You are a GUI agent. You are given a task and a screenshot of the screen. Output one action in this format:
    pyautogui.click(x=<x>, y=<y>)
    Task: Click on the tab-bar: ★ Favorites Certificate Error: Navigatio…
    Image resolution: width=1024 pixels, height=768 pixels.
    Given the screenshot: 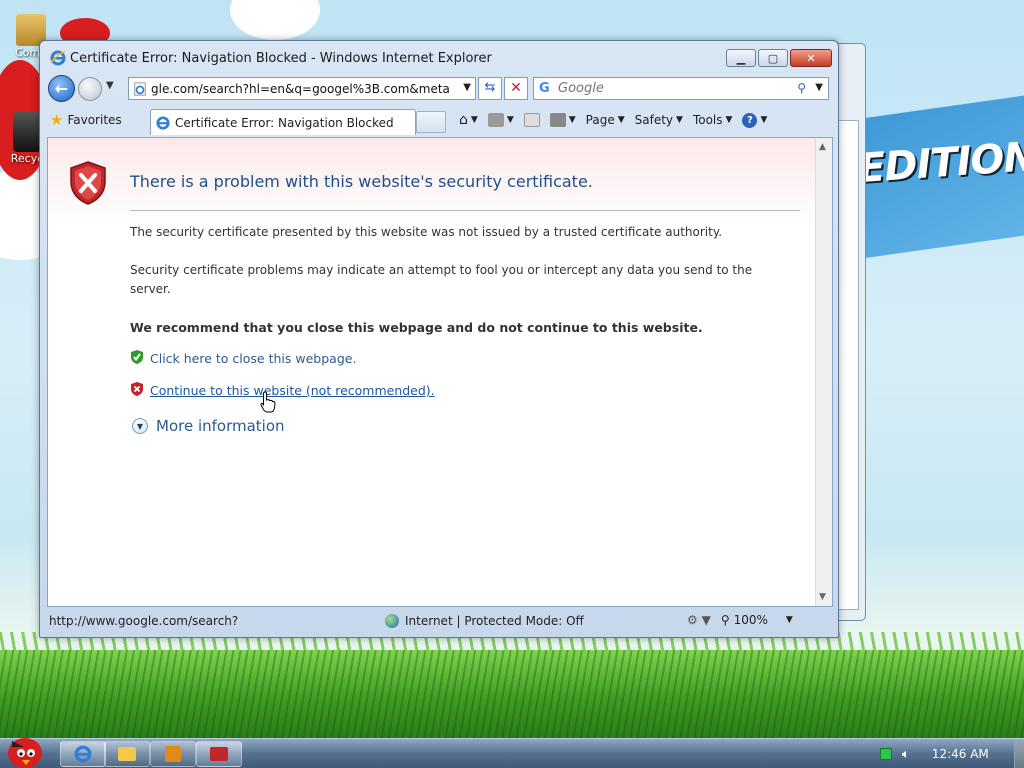 What is the action you would take?
    pyautogui.click(x=439, y=121)
    